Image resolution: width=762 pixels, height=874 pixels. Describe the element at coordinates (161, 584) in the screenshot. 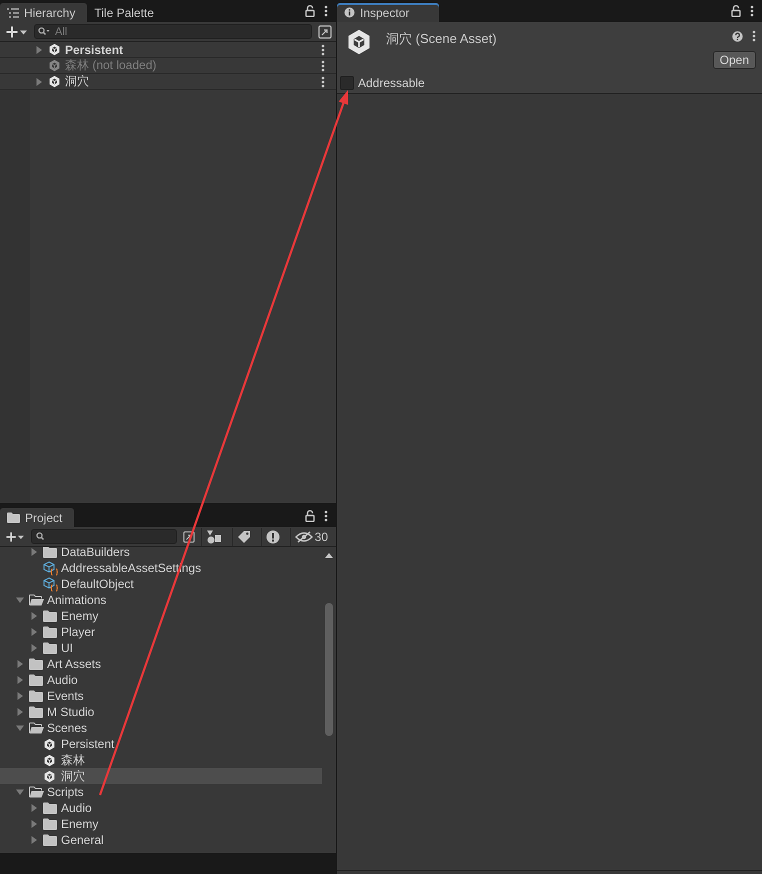

I see `asset-row: DefaultObject` at that location.